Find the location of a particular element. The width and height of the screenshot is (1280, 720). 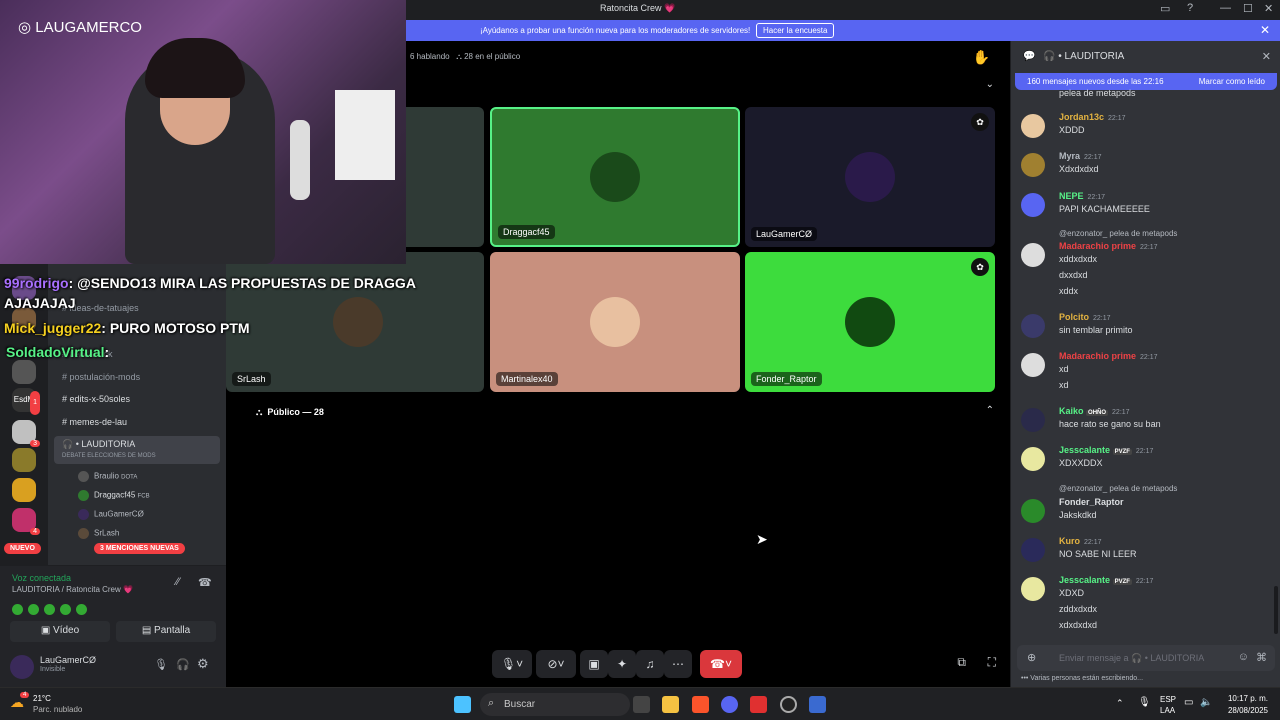

leave-call-button: ☎˅ is located at coordinates (721, 664).